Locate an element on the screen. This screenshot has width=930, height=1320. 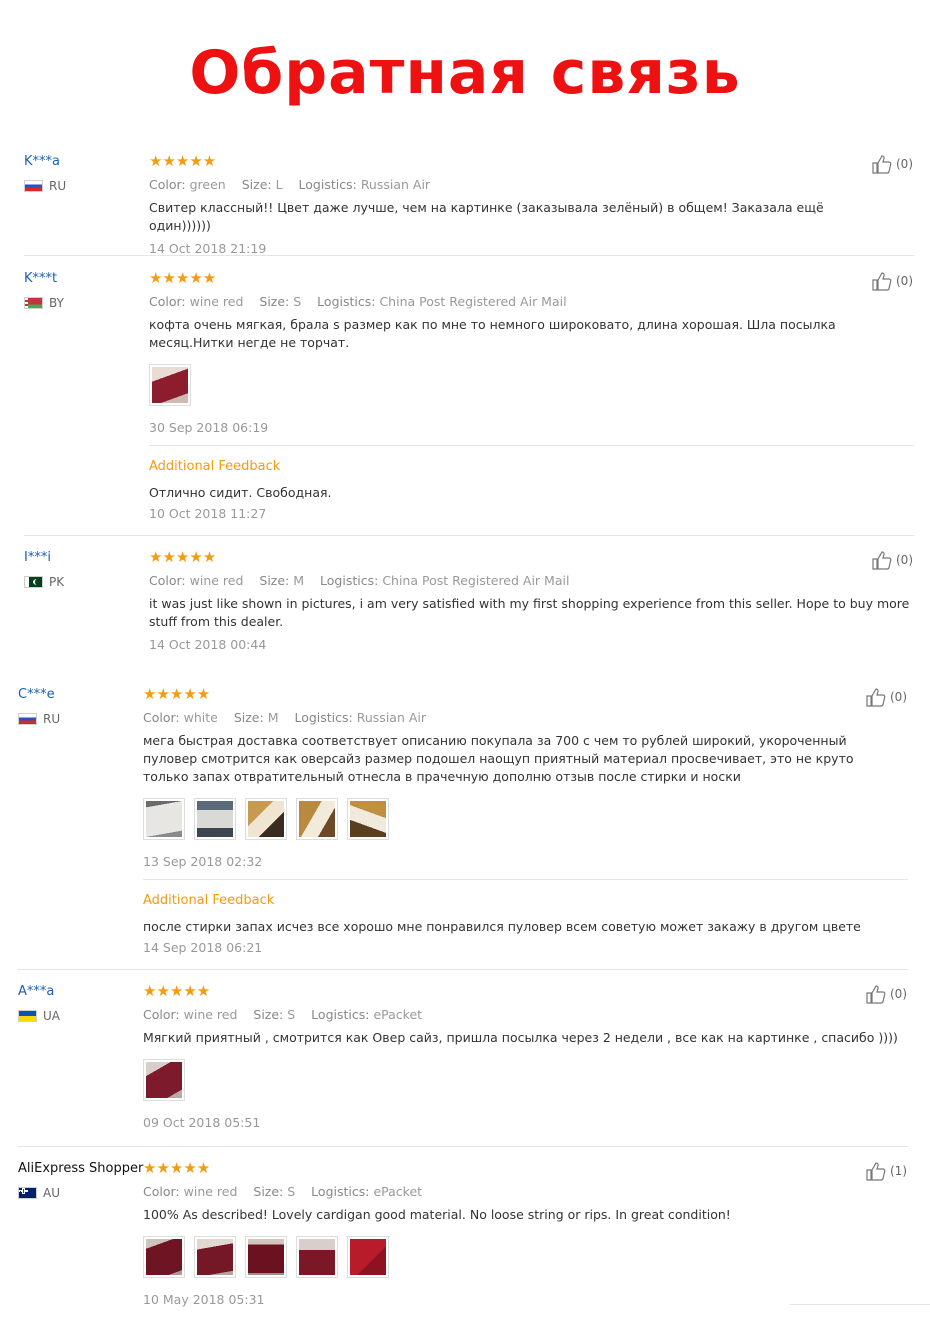
helpful-button: (1) is located at coordinates (886, 1171).